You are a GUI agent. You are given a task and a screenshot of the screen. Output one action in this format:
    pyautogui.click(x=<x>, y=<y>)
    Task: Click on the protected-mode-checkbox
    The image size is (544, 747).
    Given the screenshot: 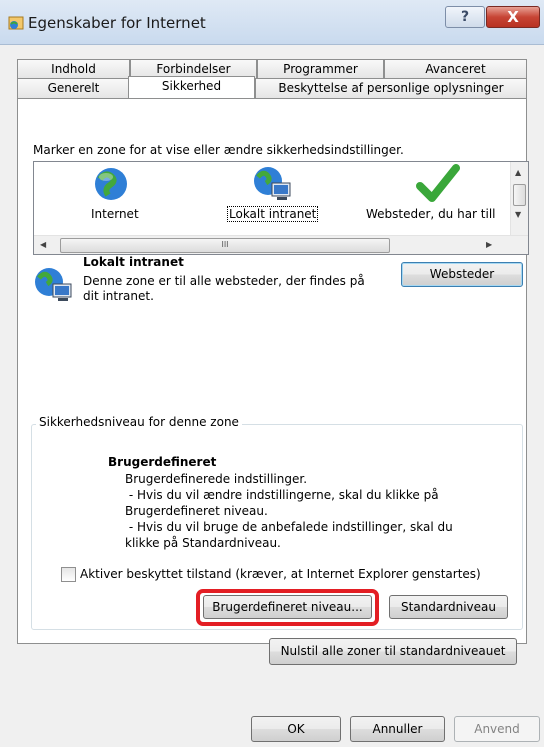 What is the action you would take?
    pyautogui.click(x=68, y=574)
    